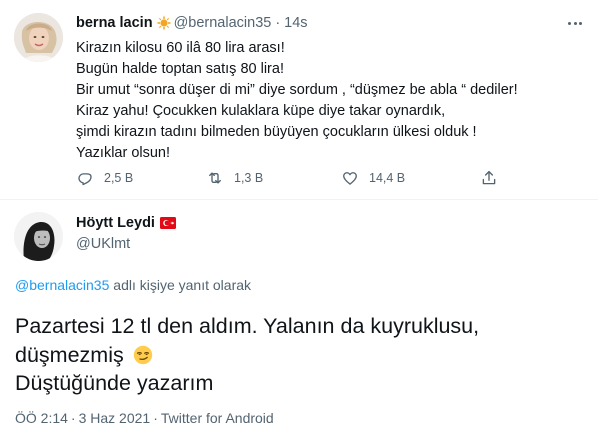 The height and width of the screenshot is (445, 598). What do you see at coordinates (299, 199) in the screenshot?
I see `divider` at bounding box center [299, 199].